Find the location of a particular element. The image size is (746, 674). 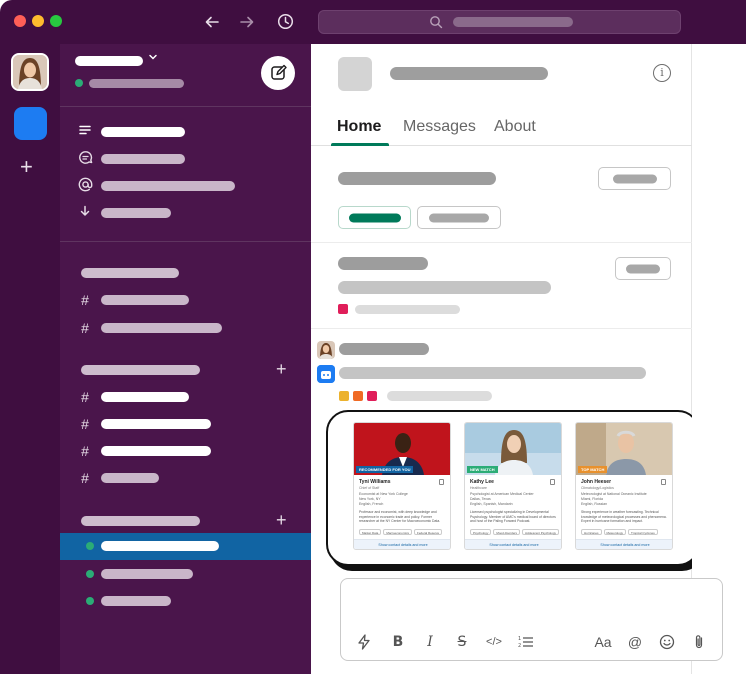

history-clock-icon is located at coordinates (285, 22).